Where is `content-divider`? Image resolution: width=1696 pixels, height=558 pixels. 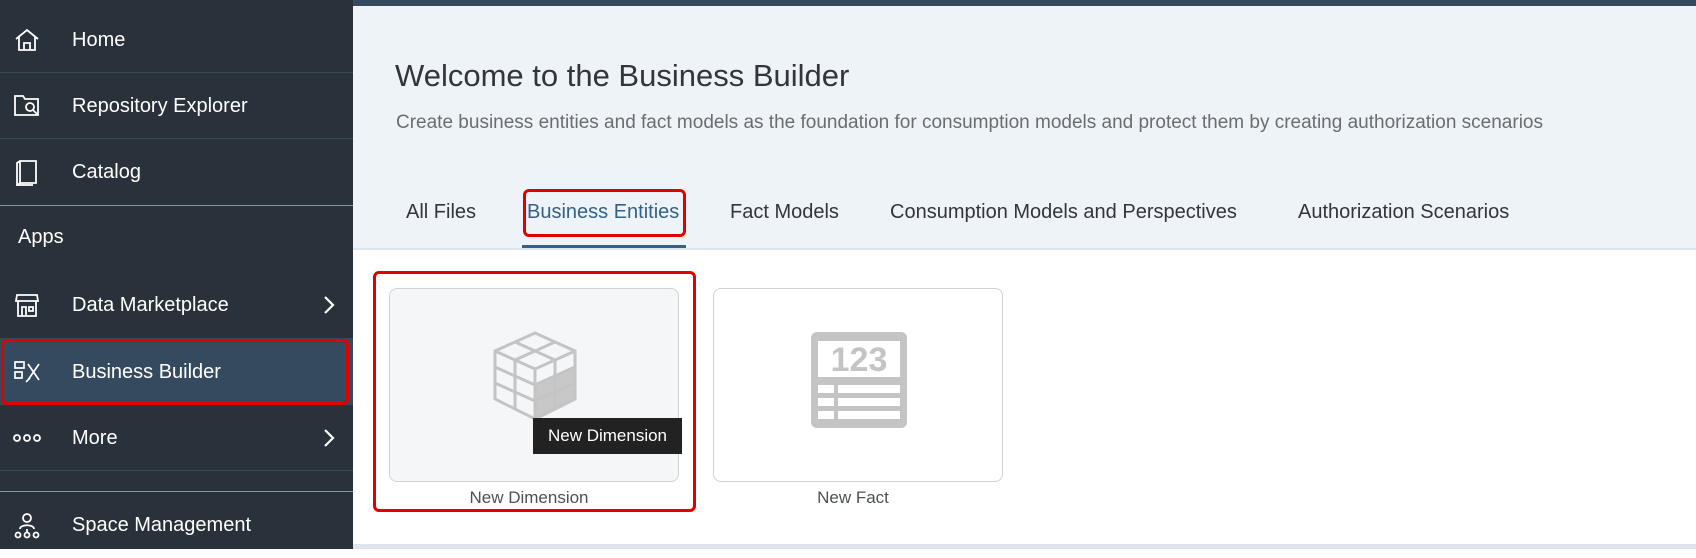
content-divider is located at coordinates (1024, 546).